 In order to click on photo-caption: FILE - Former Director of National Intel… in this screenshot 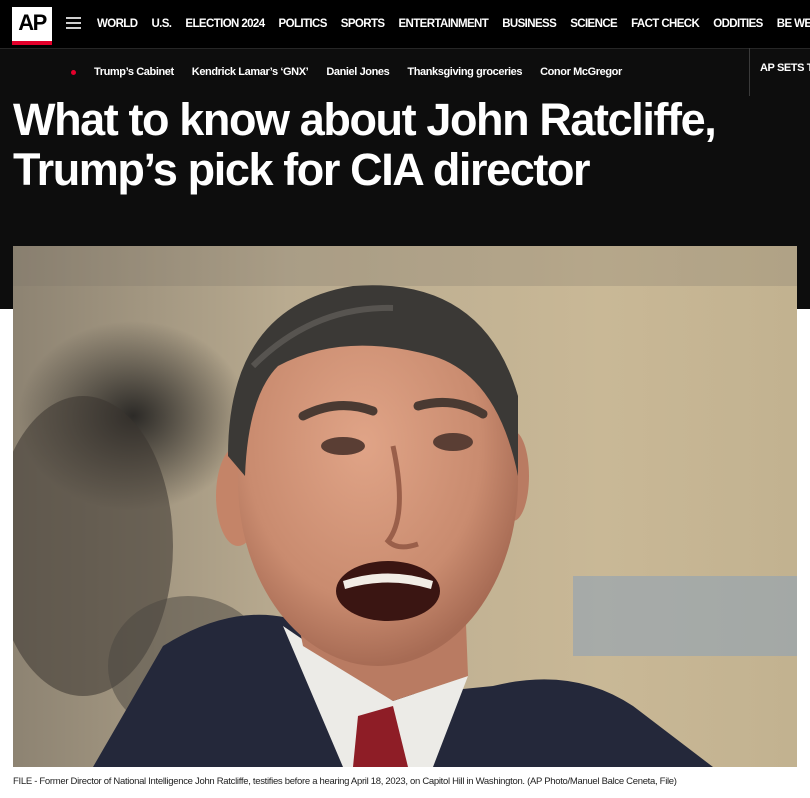, I will do `click(345, 781)`.